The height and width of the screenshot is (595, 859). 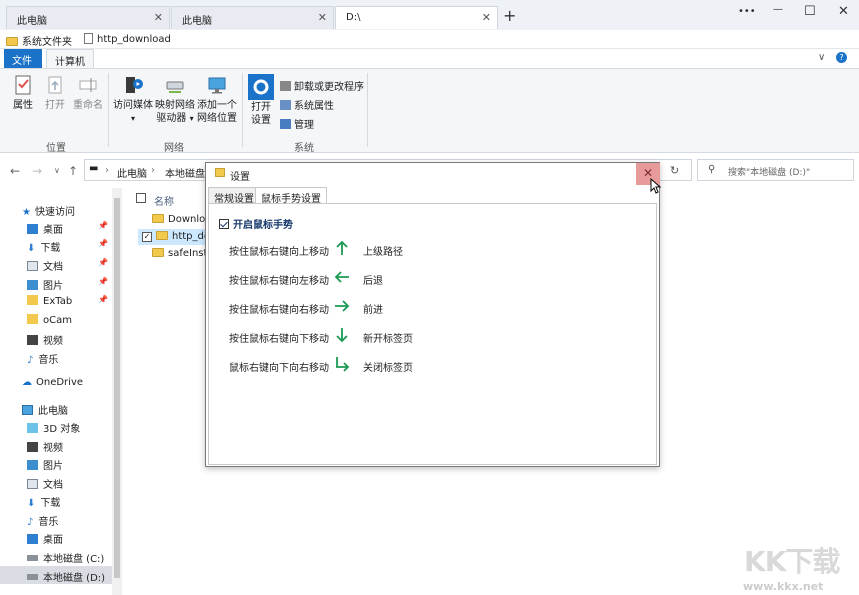 What do you see at coordinates (841, 57) in the screenshot?
I see `help-icon: ?` at bounding box center [841, 57].